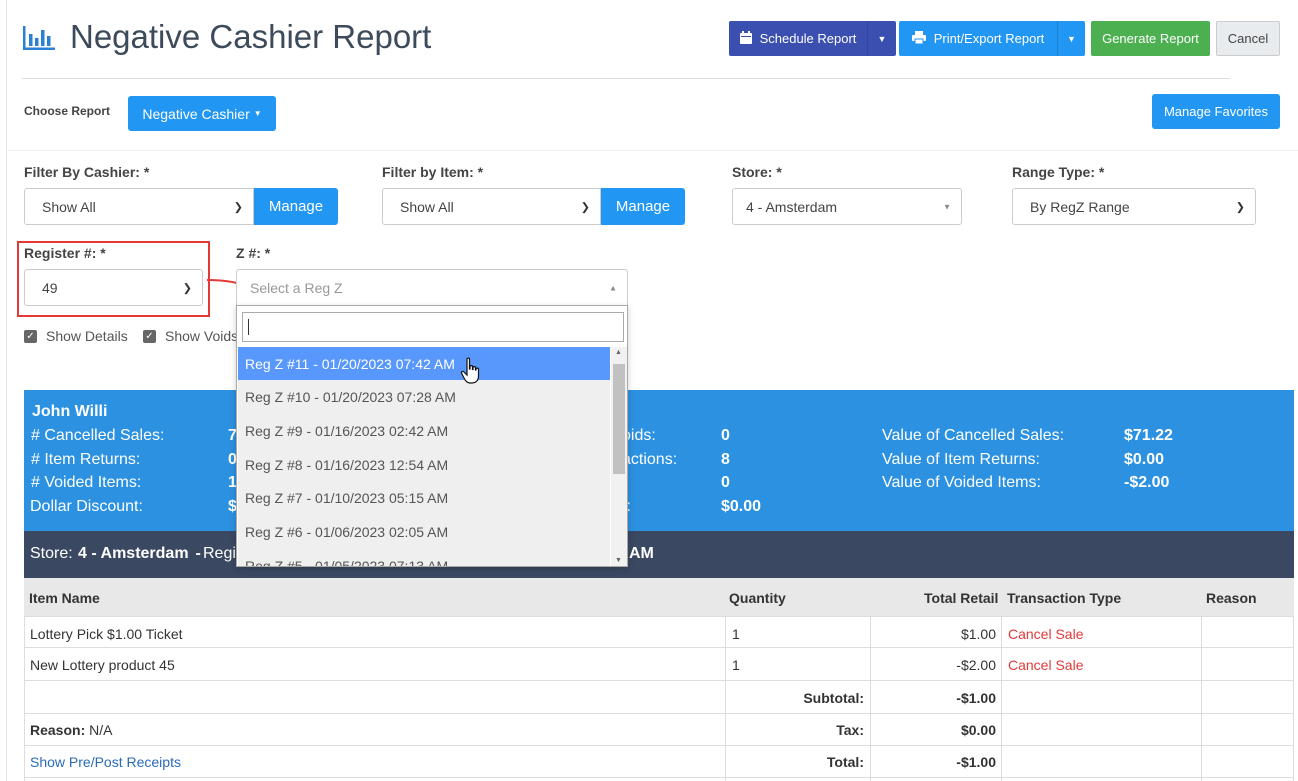 The image size is (1298, 781). I want to click on show-voids-checkbox: ✓ Show Voids, so click(190, 336).